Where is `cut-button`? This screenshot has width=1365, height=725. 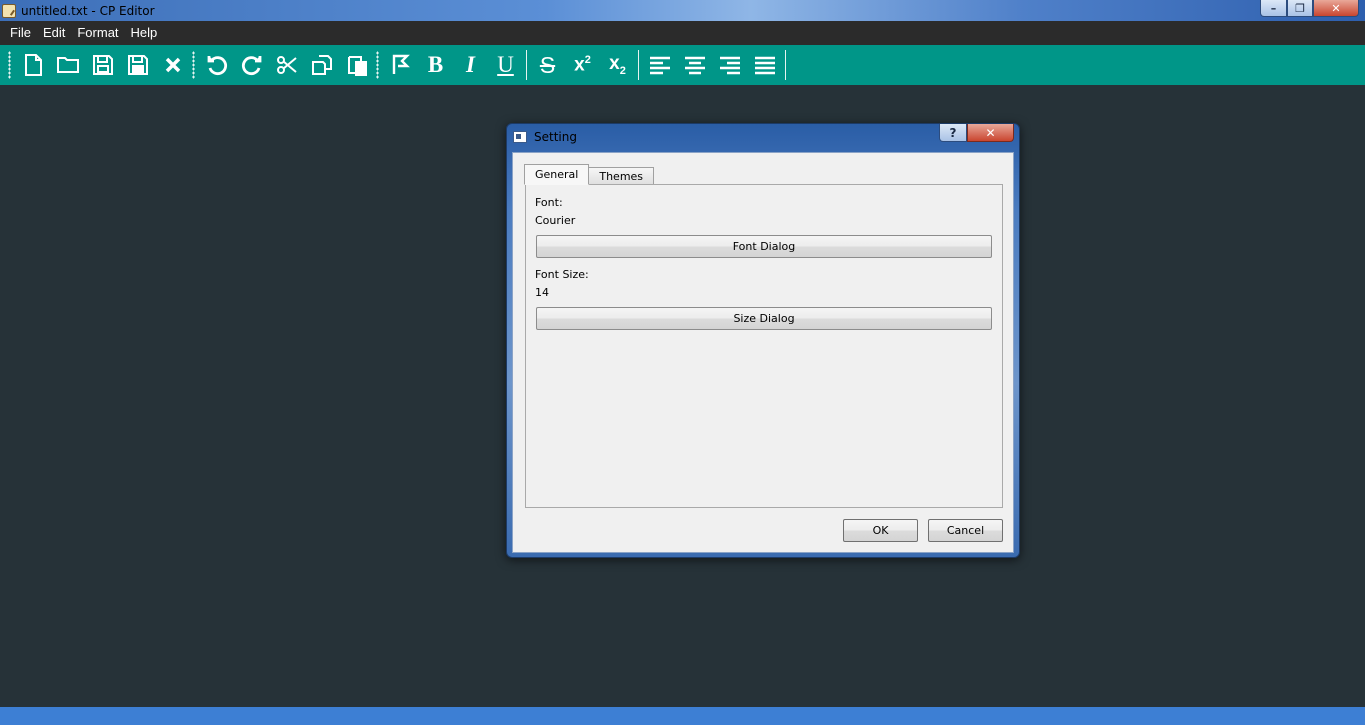
cut-button is located at coordinates (286, 65).